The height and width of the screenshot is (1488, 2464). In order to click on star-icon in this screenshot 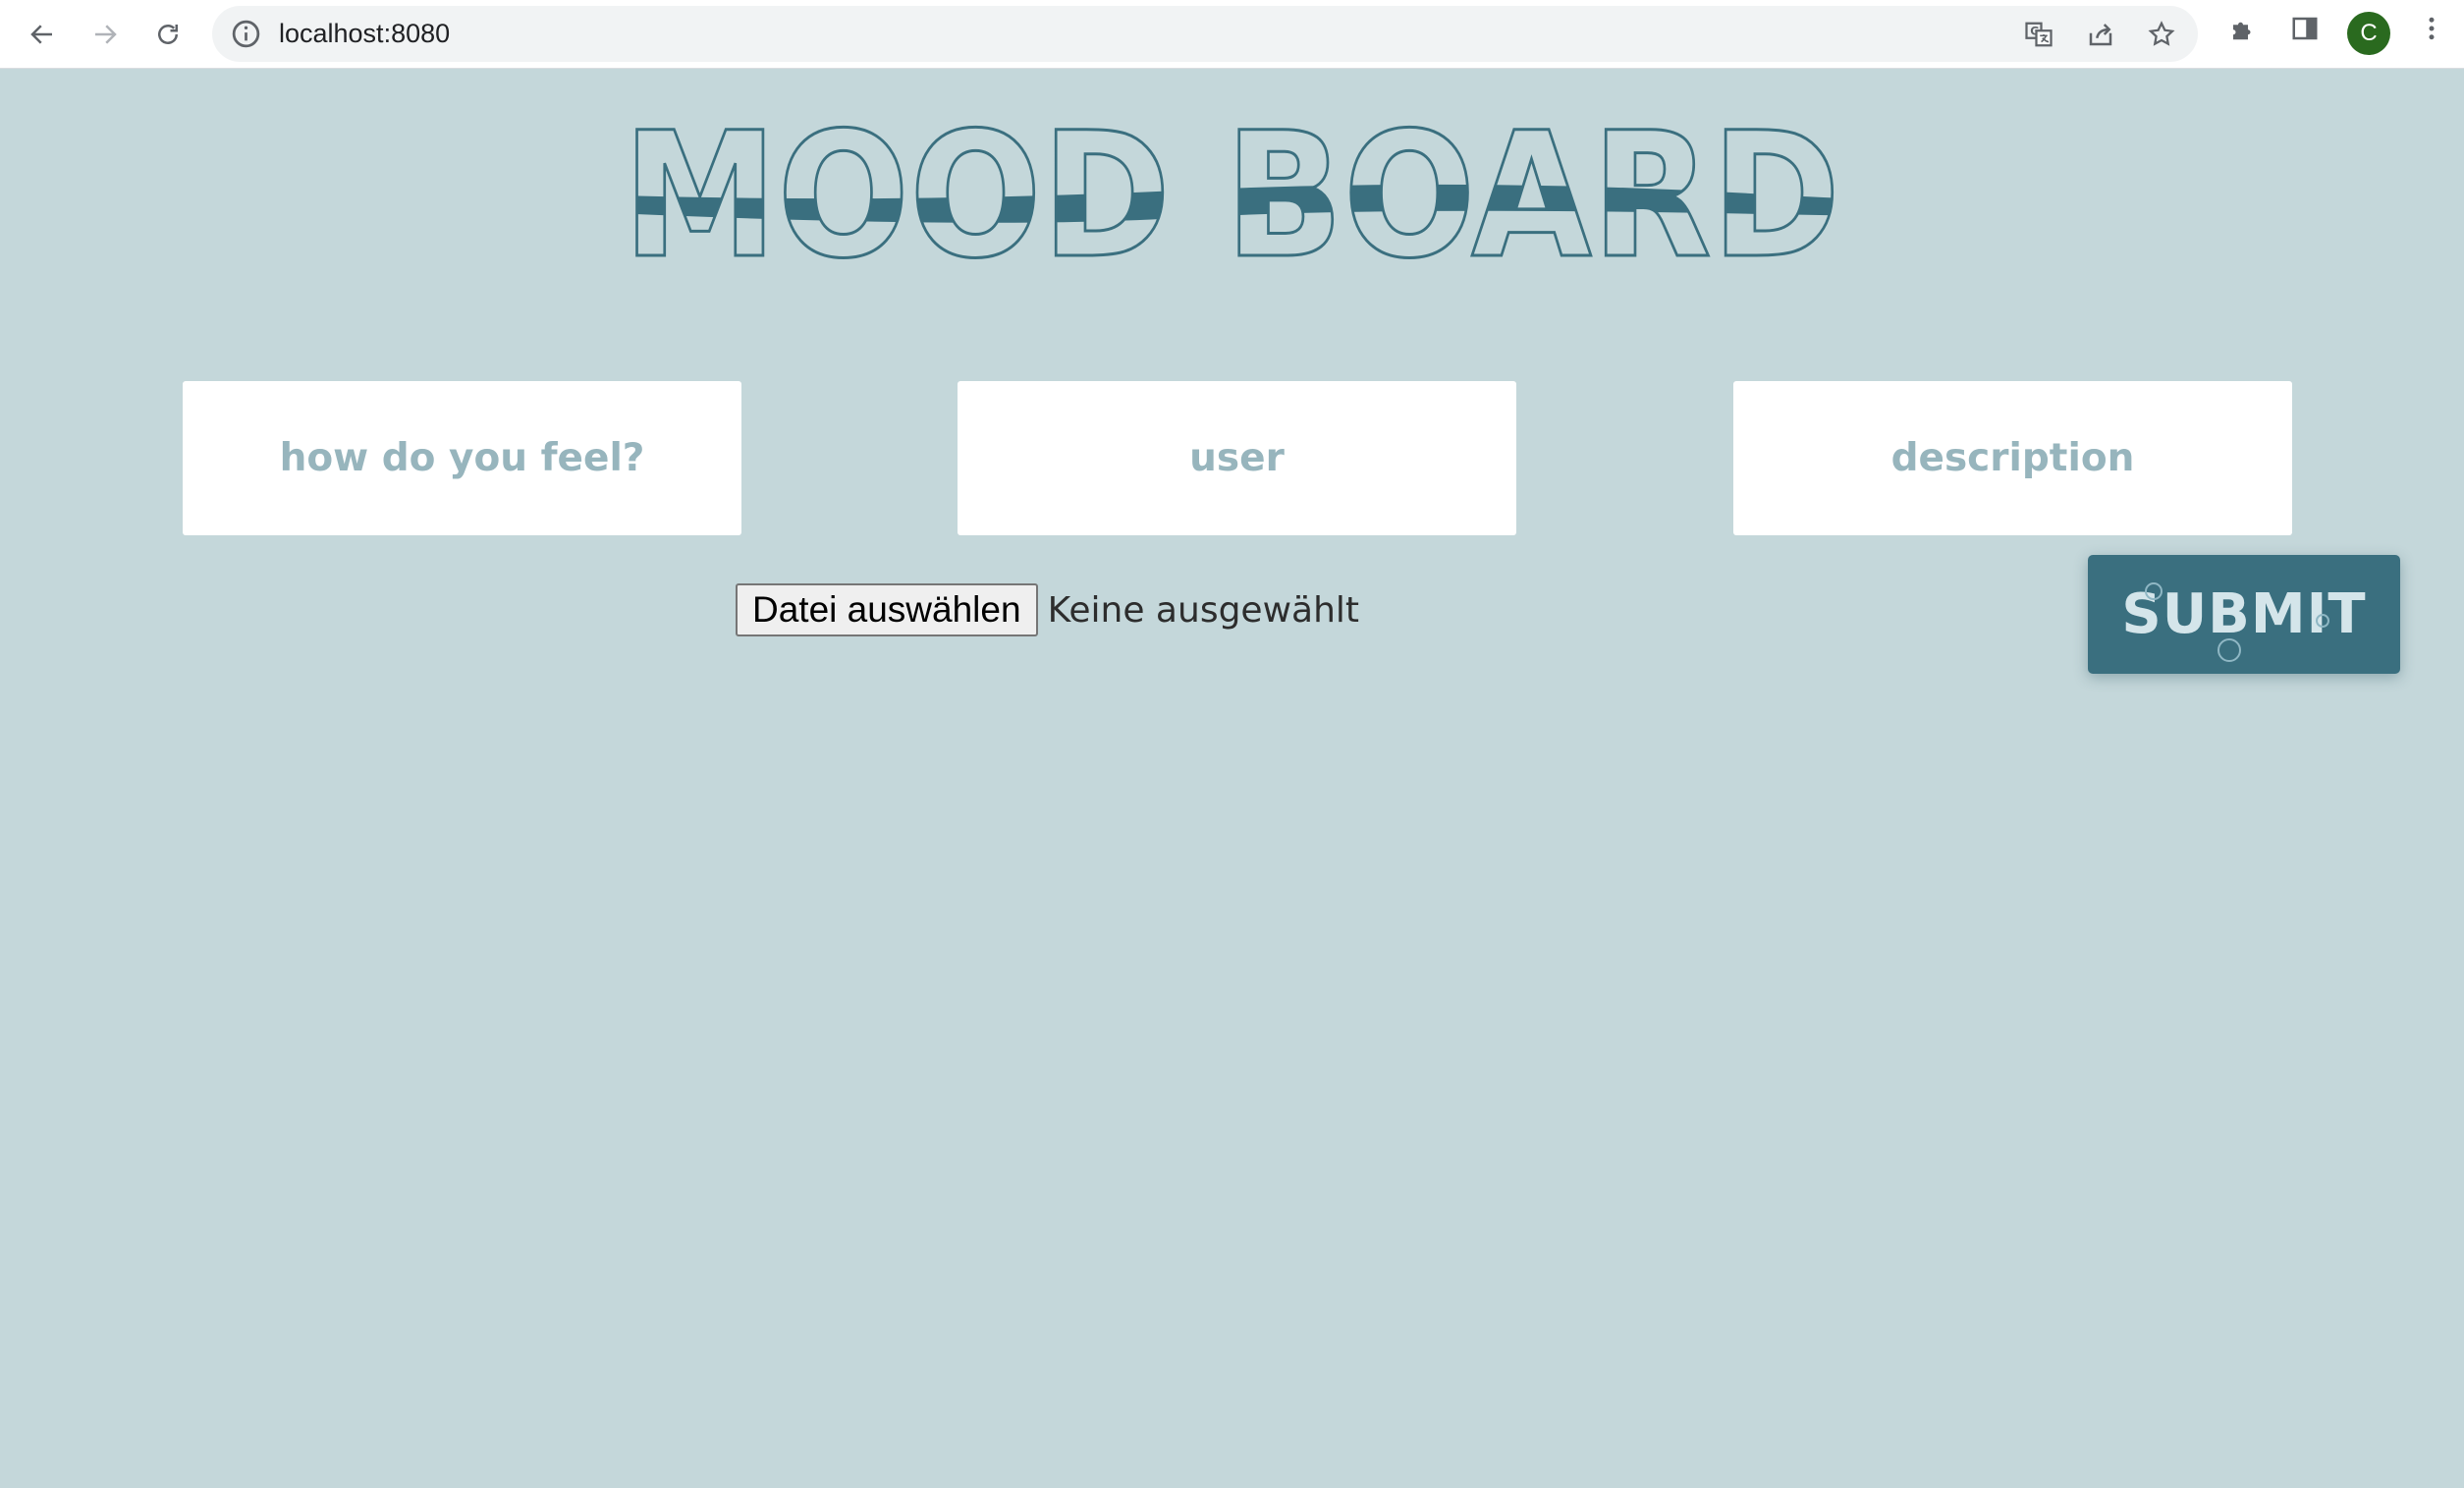, I will do `click(2161, 34)`.